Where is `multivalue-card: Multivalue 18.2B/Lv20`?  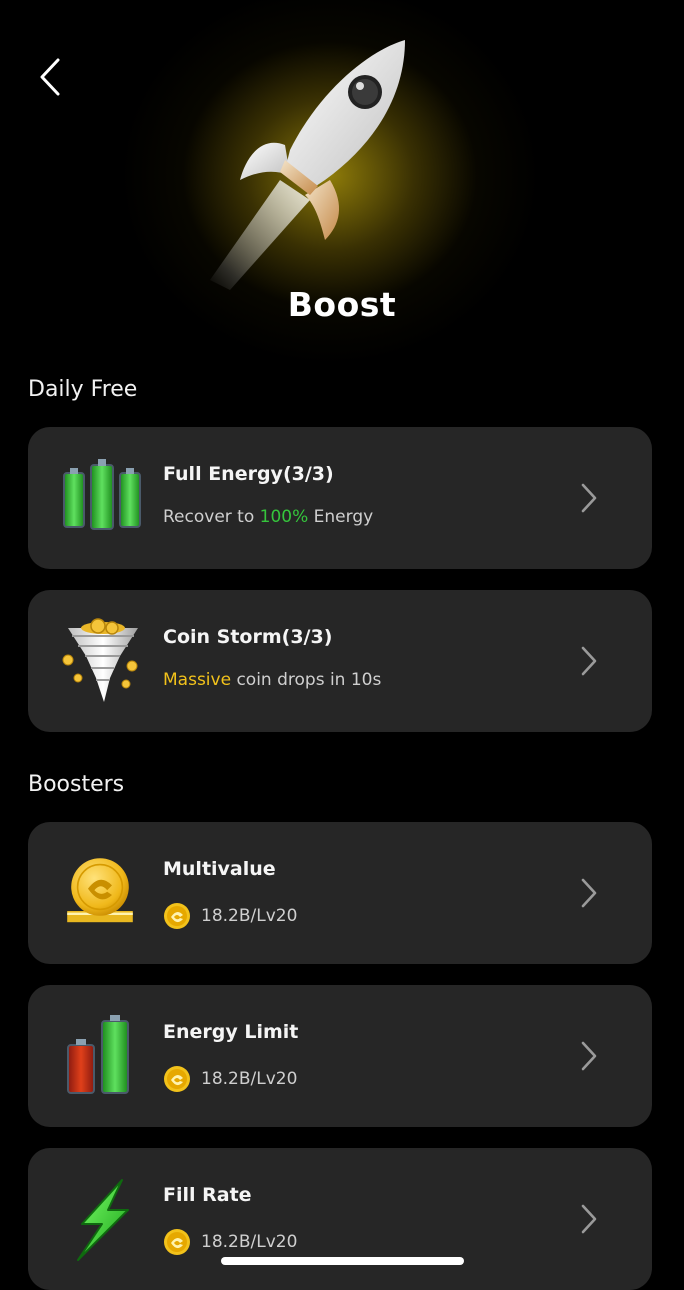
multivalue-card: Multivalue 18.2B/Lv20 is located at coordinates (340, 893).